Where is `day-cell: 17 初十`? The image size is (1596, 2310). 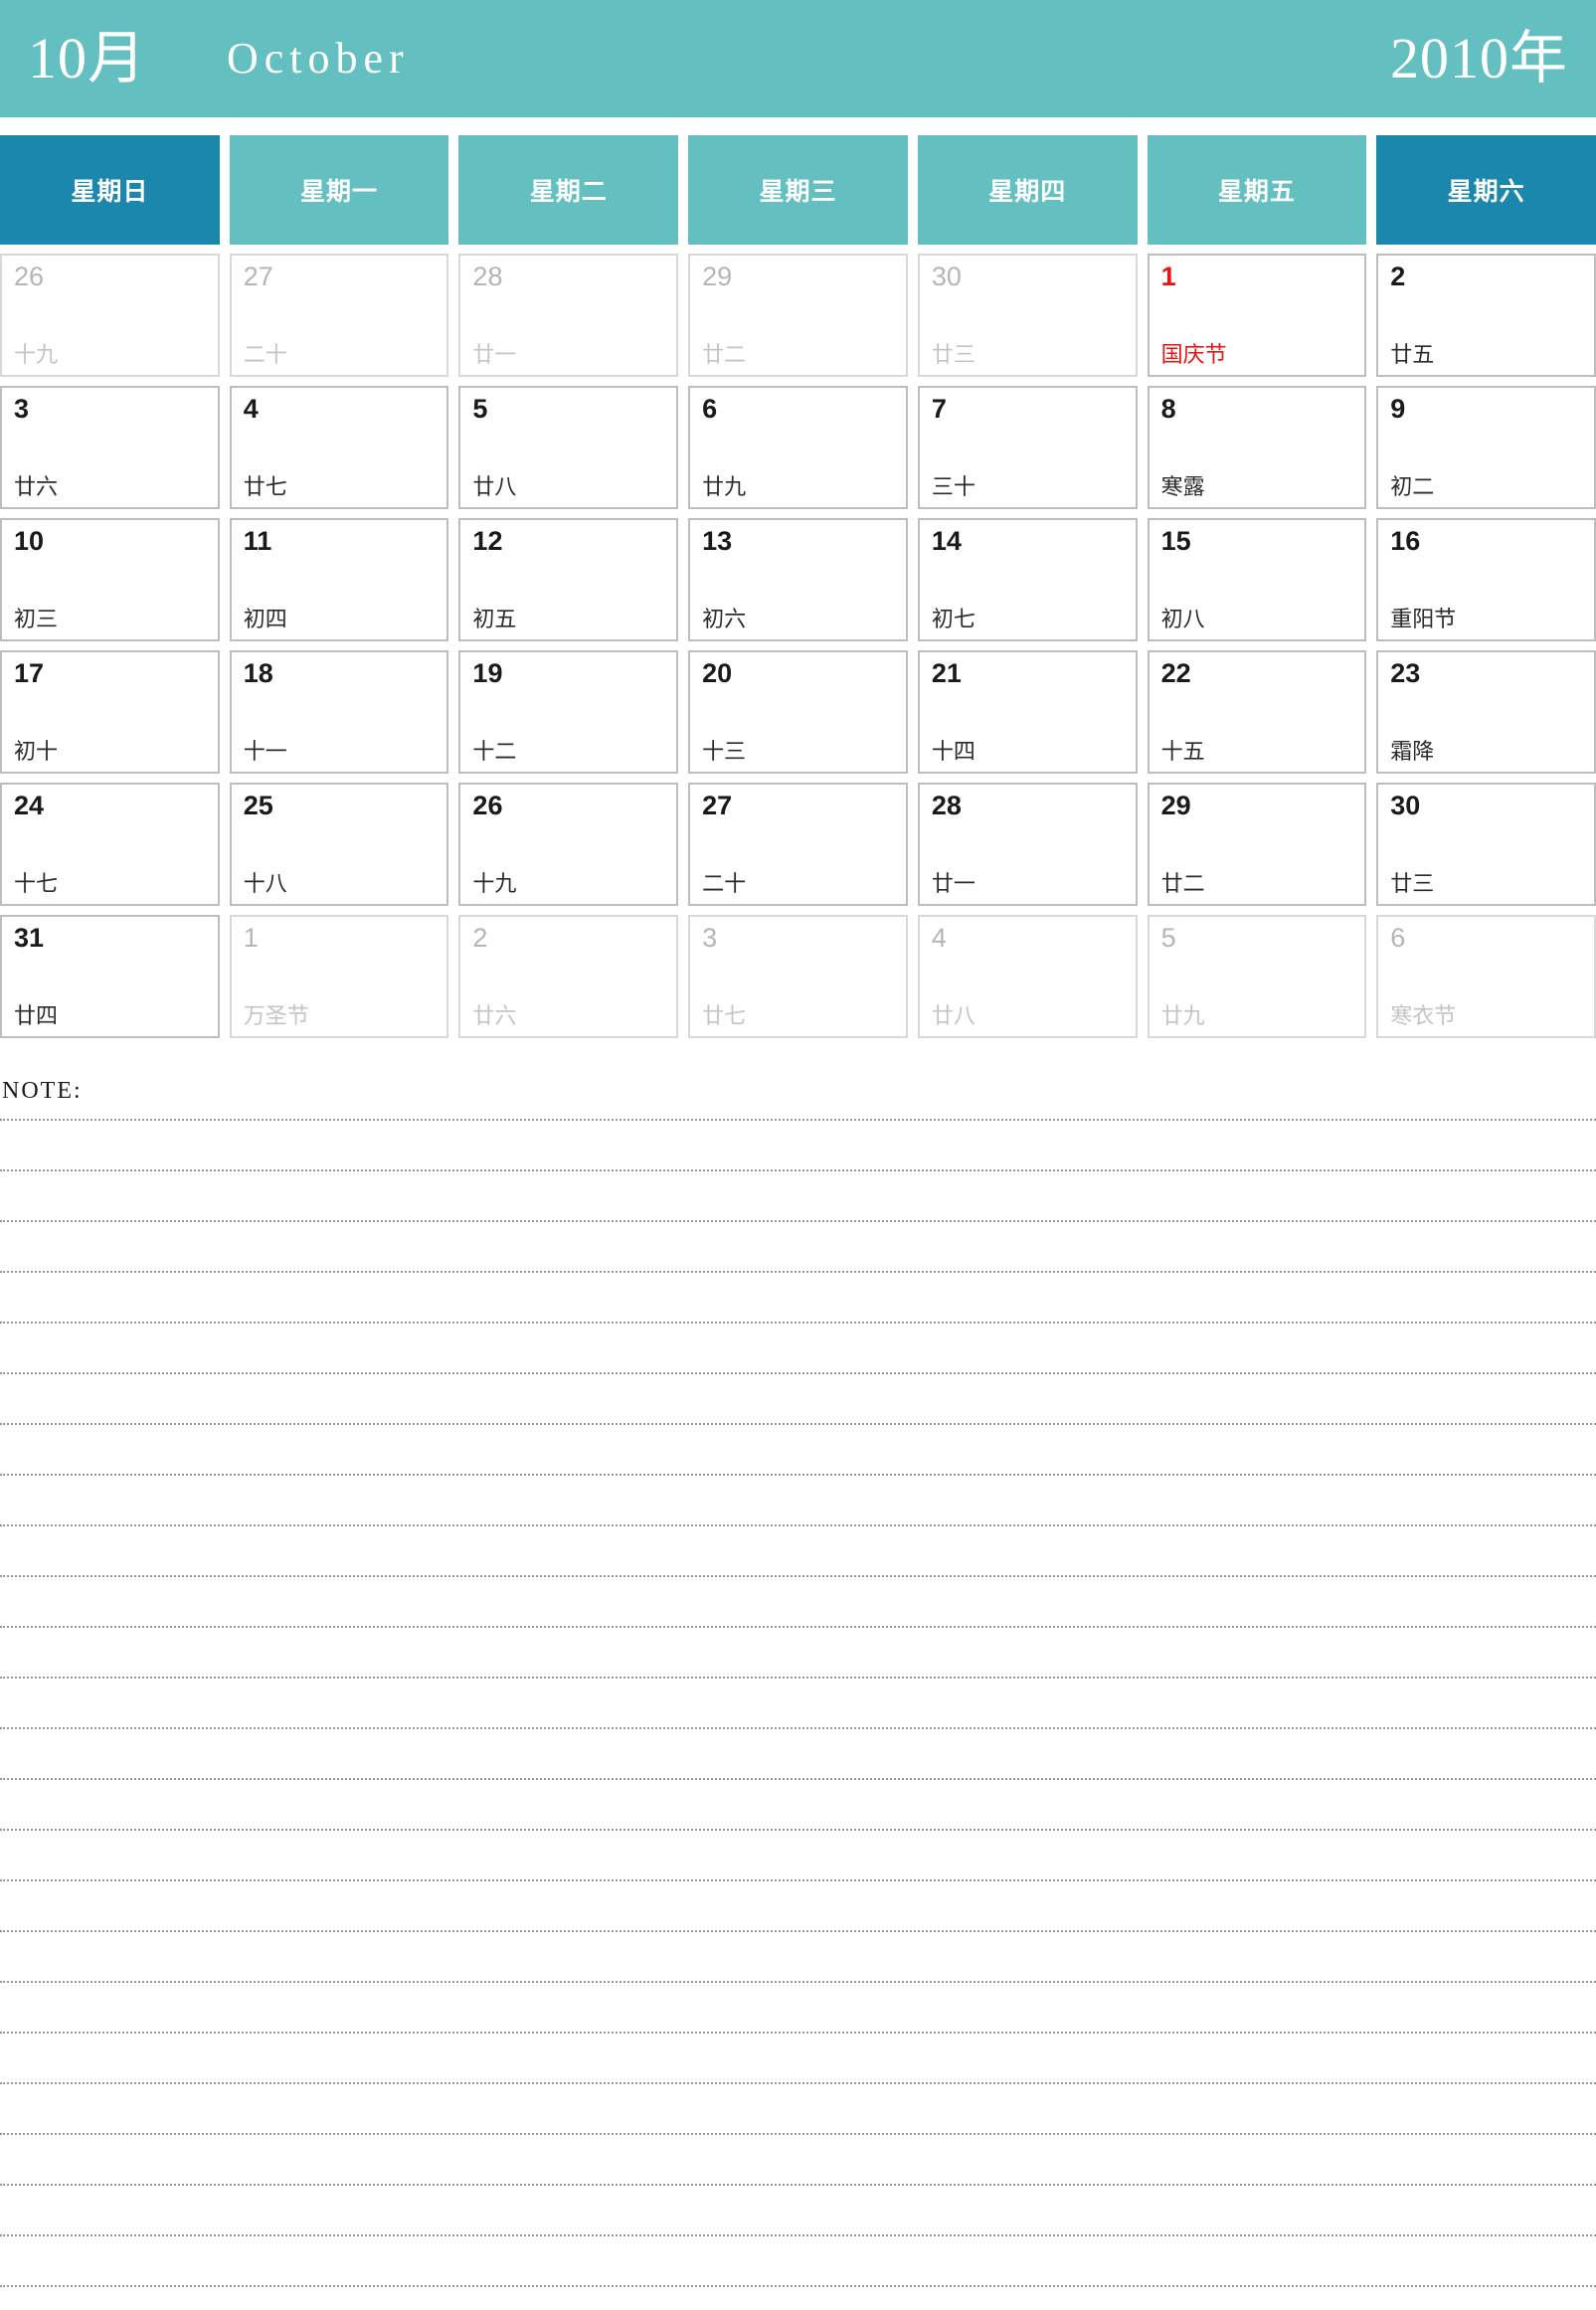
day-cell: 17 初十 is located at coordinates (110, 712).